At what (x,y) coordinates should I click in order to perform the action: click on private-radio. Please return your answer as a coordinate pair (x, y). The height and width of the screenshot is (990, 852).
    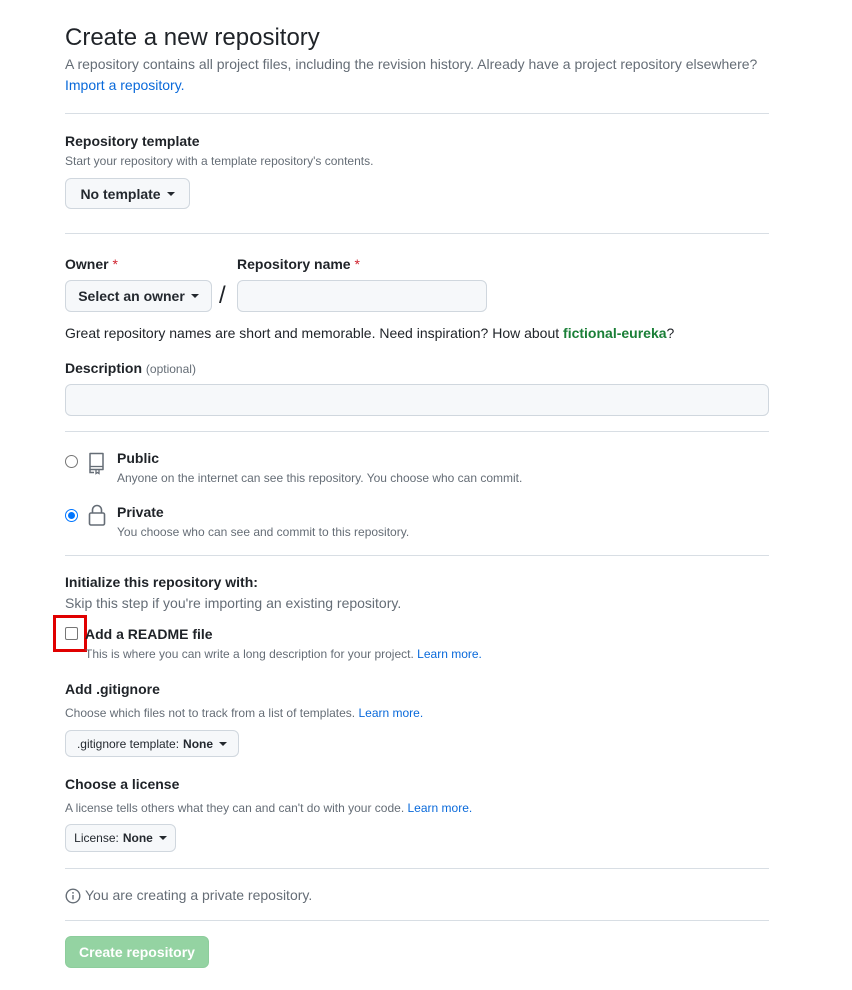
    Looking at the image, I should click on (71, 515).